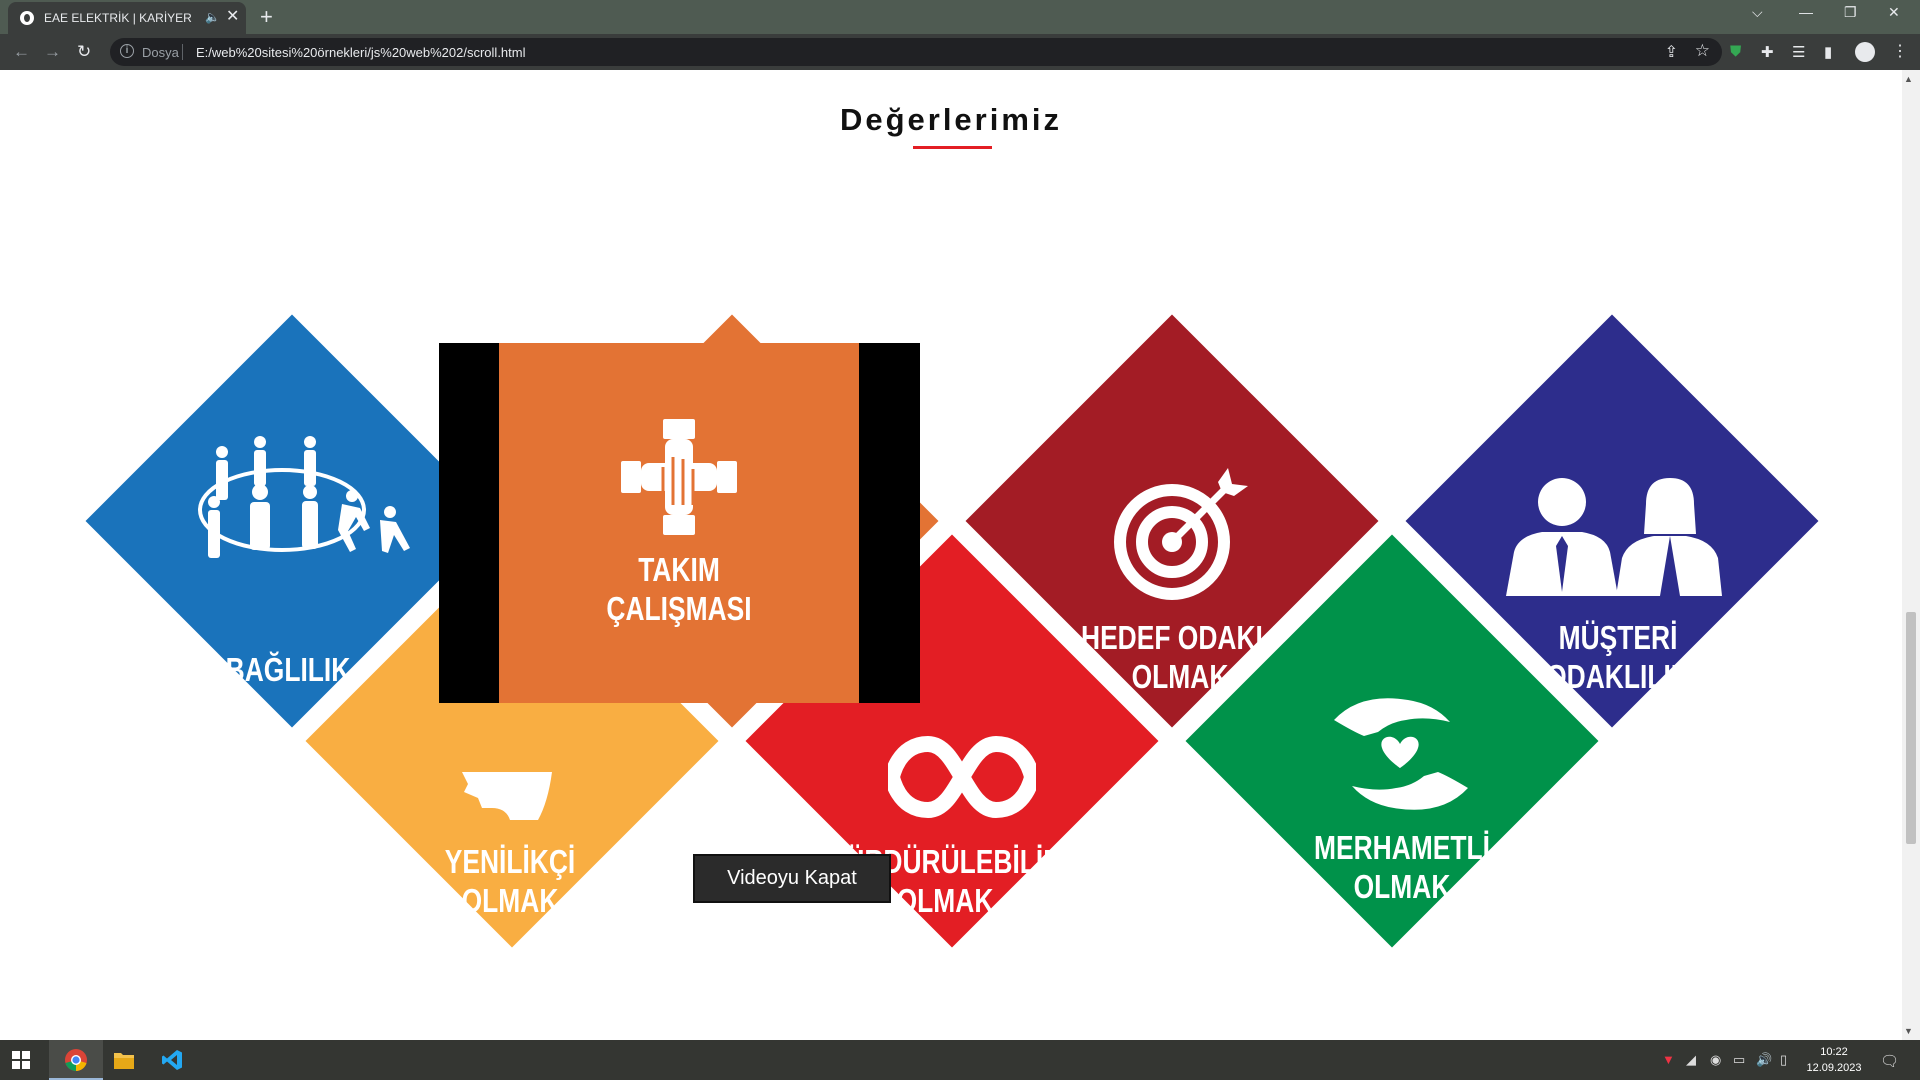 Image resolution: width=1920 pixels, height=1080 pixels. I want to click on page-scrollbar, so click(1911, 555).